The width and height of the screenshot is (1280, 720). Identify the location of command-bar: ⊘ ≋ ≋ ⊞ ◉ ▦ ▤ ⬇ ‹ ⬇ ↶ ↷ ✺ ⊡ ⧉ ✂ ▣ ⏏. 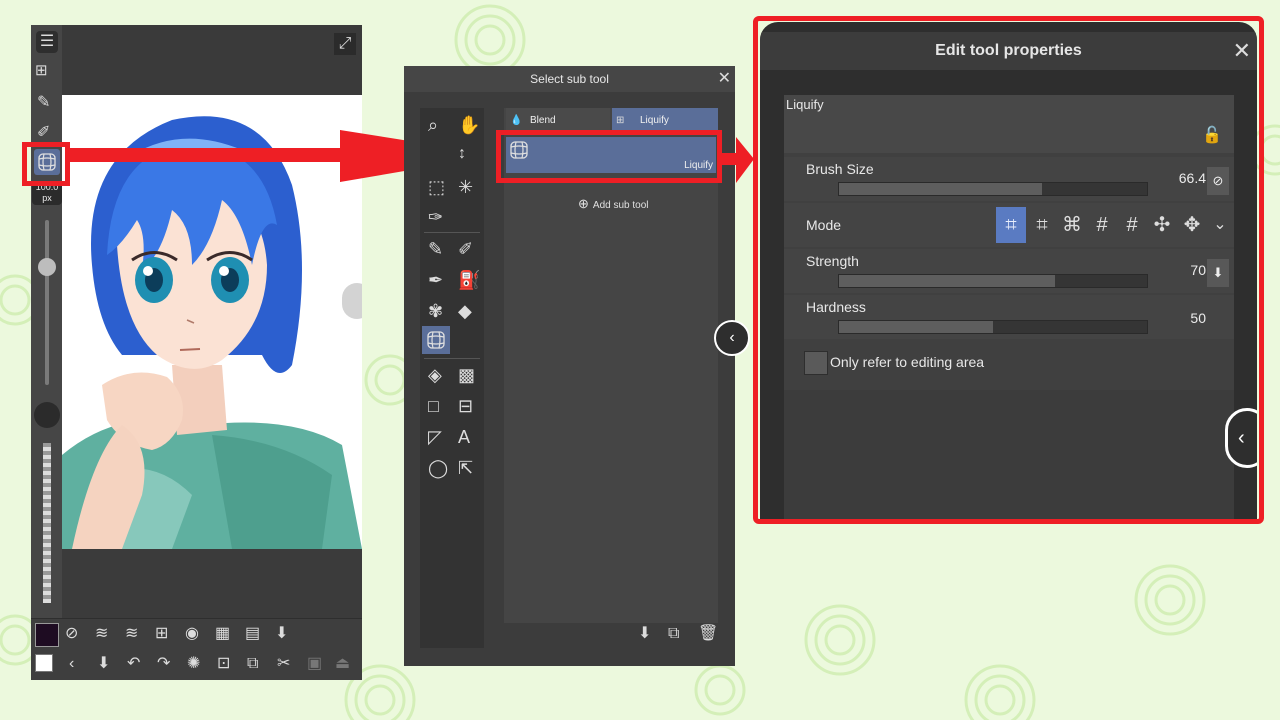
(196, 649).